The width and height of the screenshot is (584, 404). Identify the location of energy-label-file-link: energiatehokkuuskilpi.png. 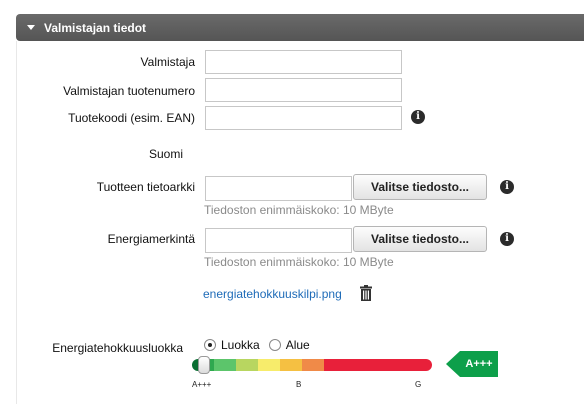
(272, 294).